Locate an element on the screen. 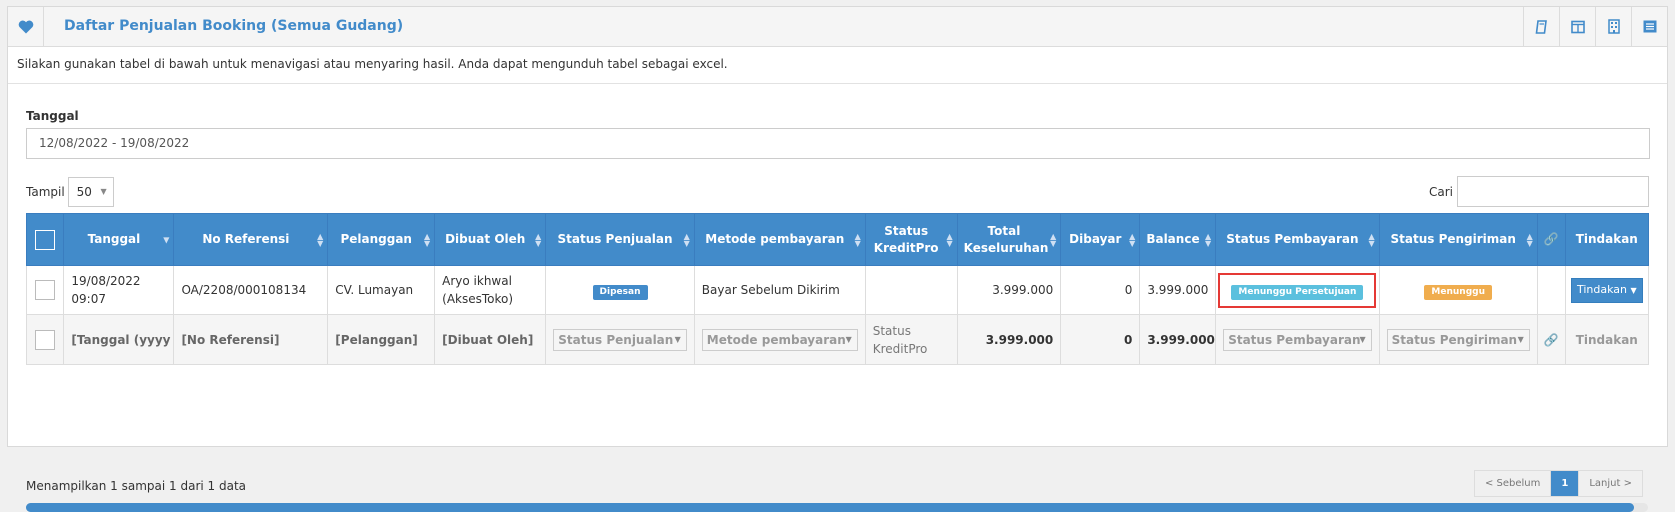 The width and height of the screenshot is (1675, 512). col-link: 🔗 is located at coordinates (1551, 239).